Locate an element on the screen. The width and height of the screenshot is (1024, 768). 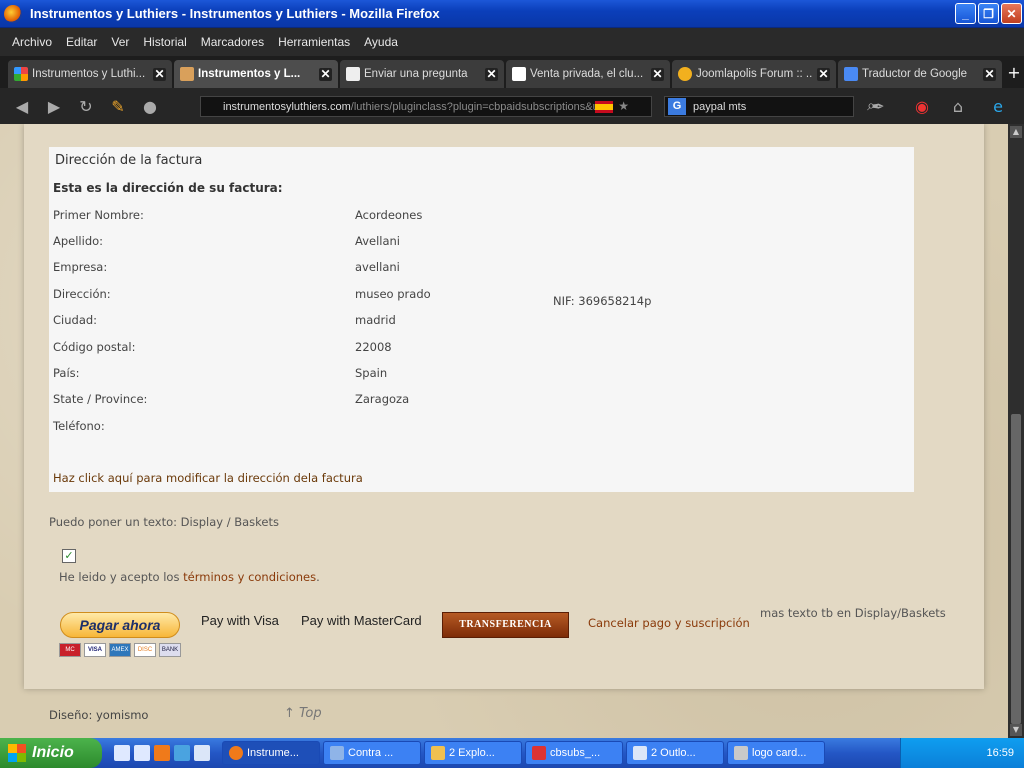
back-arrow-icon: ◀ is located at coordinates (22, 106).